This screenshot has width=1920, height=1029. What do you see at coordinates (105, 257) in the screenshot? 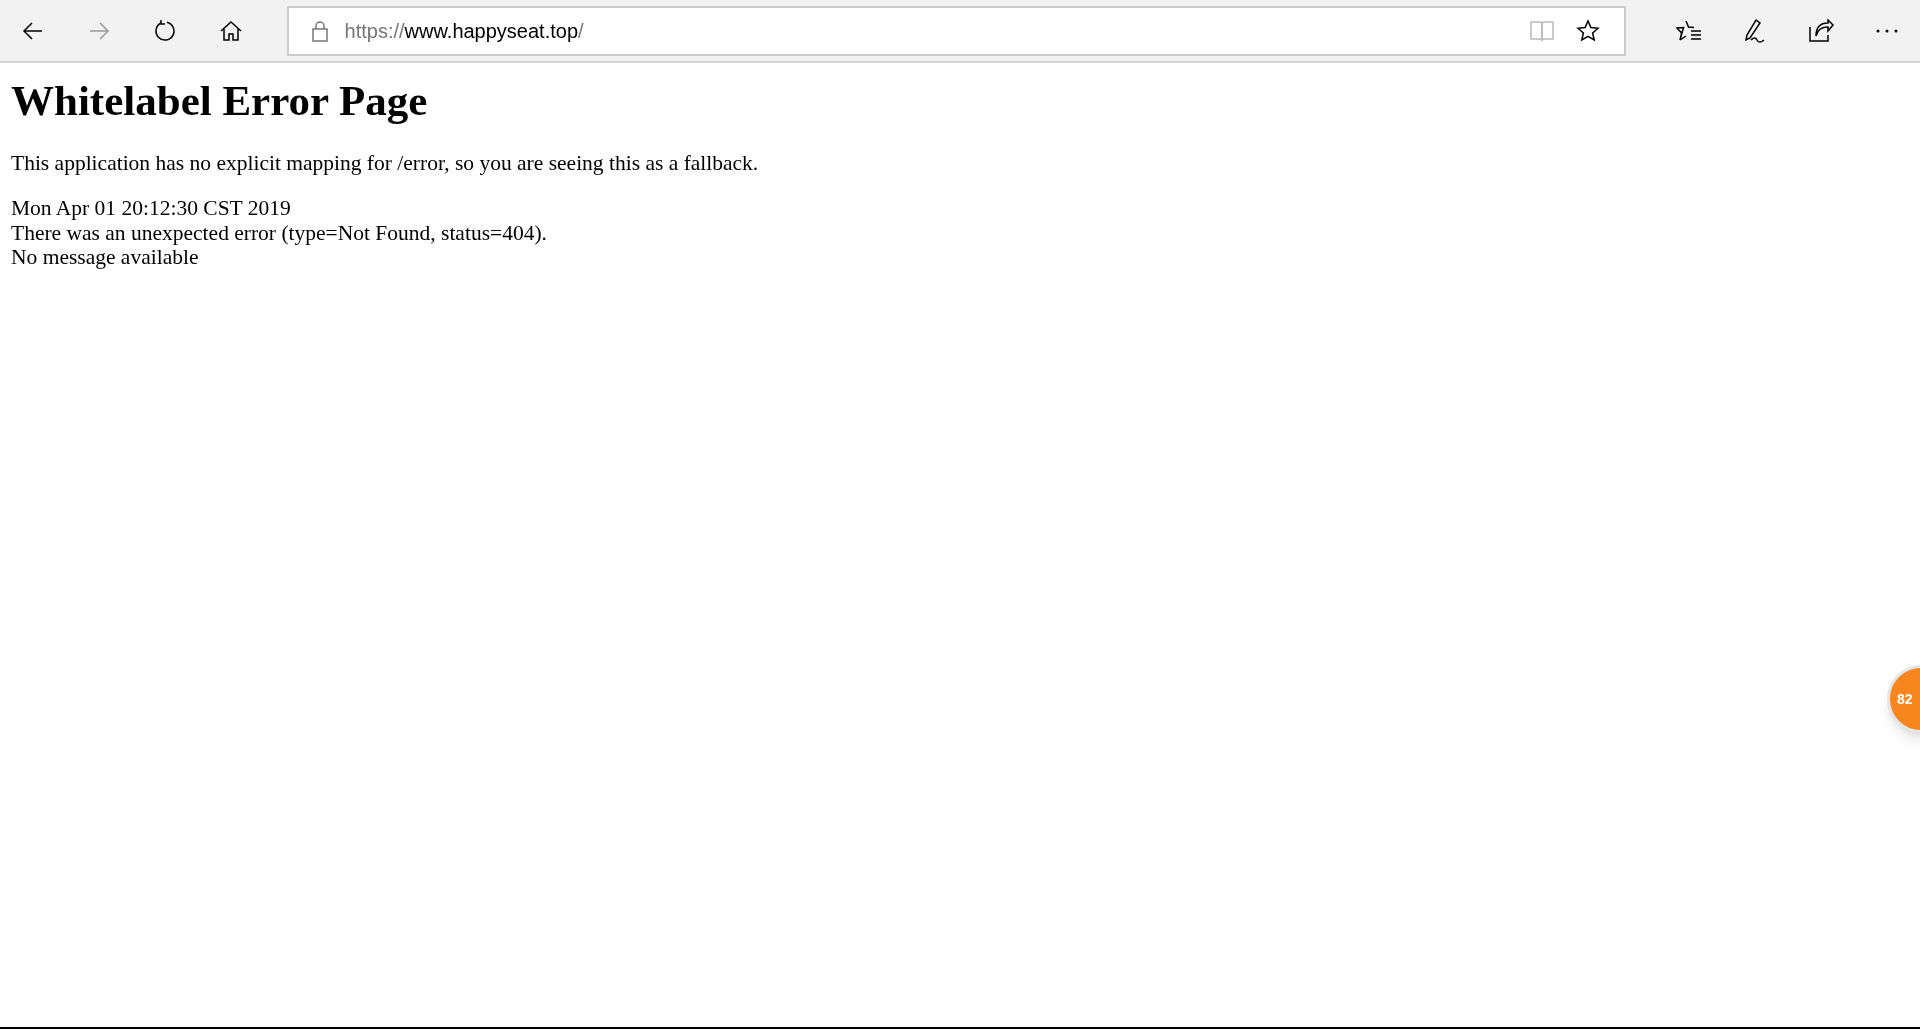
I see `error-detail-line: No message available` at bounding box center [105, 257].